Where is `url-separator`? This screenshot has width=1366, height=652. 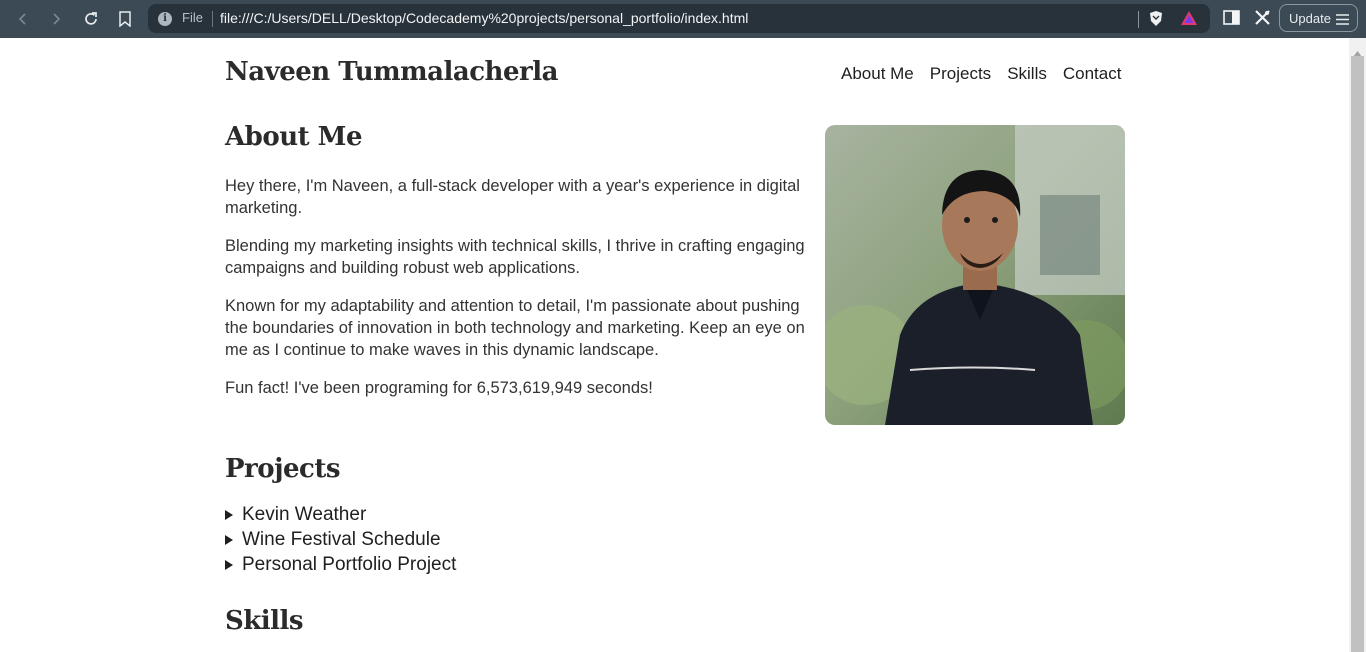
url-separator is located at coordinates (212, 19).